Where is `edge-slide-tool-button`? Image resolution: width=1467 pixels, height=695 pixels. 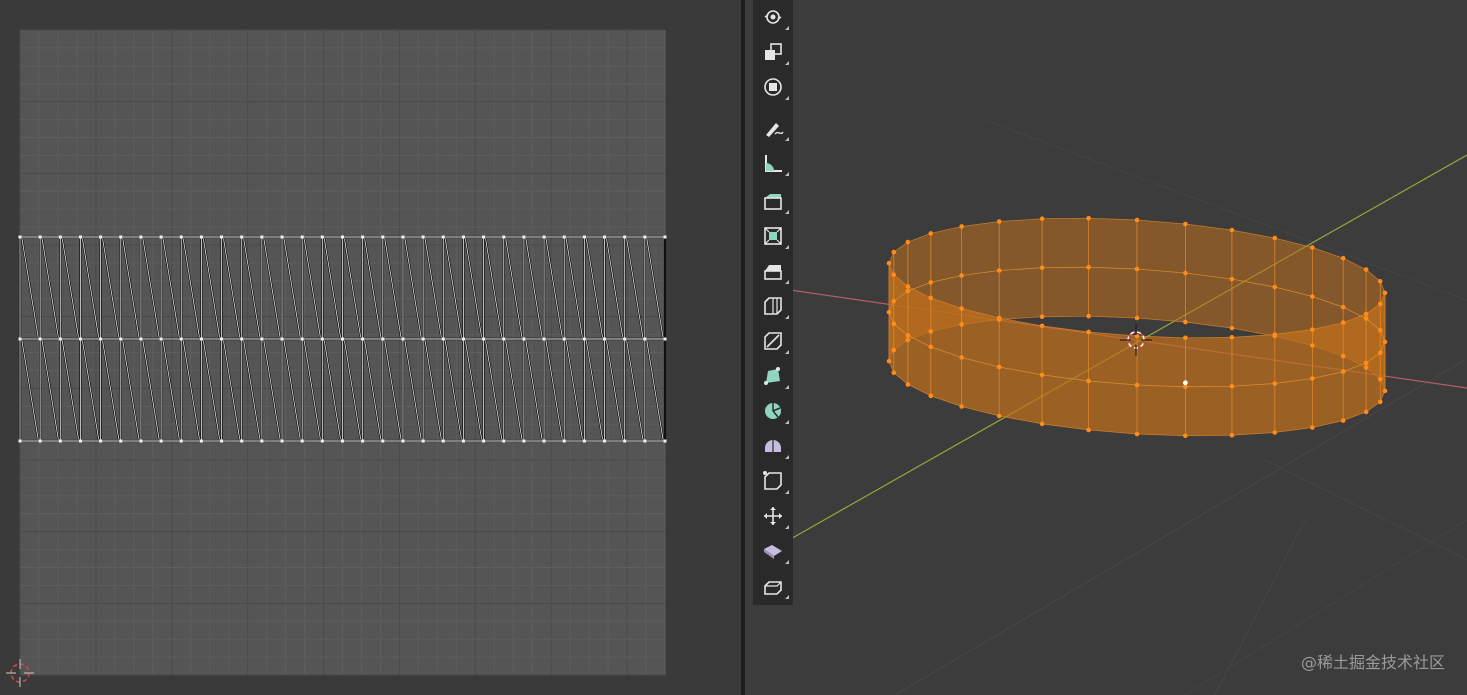
edge-slide-tool-button is located at coordinates (773, 481).